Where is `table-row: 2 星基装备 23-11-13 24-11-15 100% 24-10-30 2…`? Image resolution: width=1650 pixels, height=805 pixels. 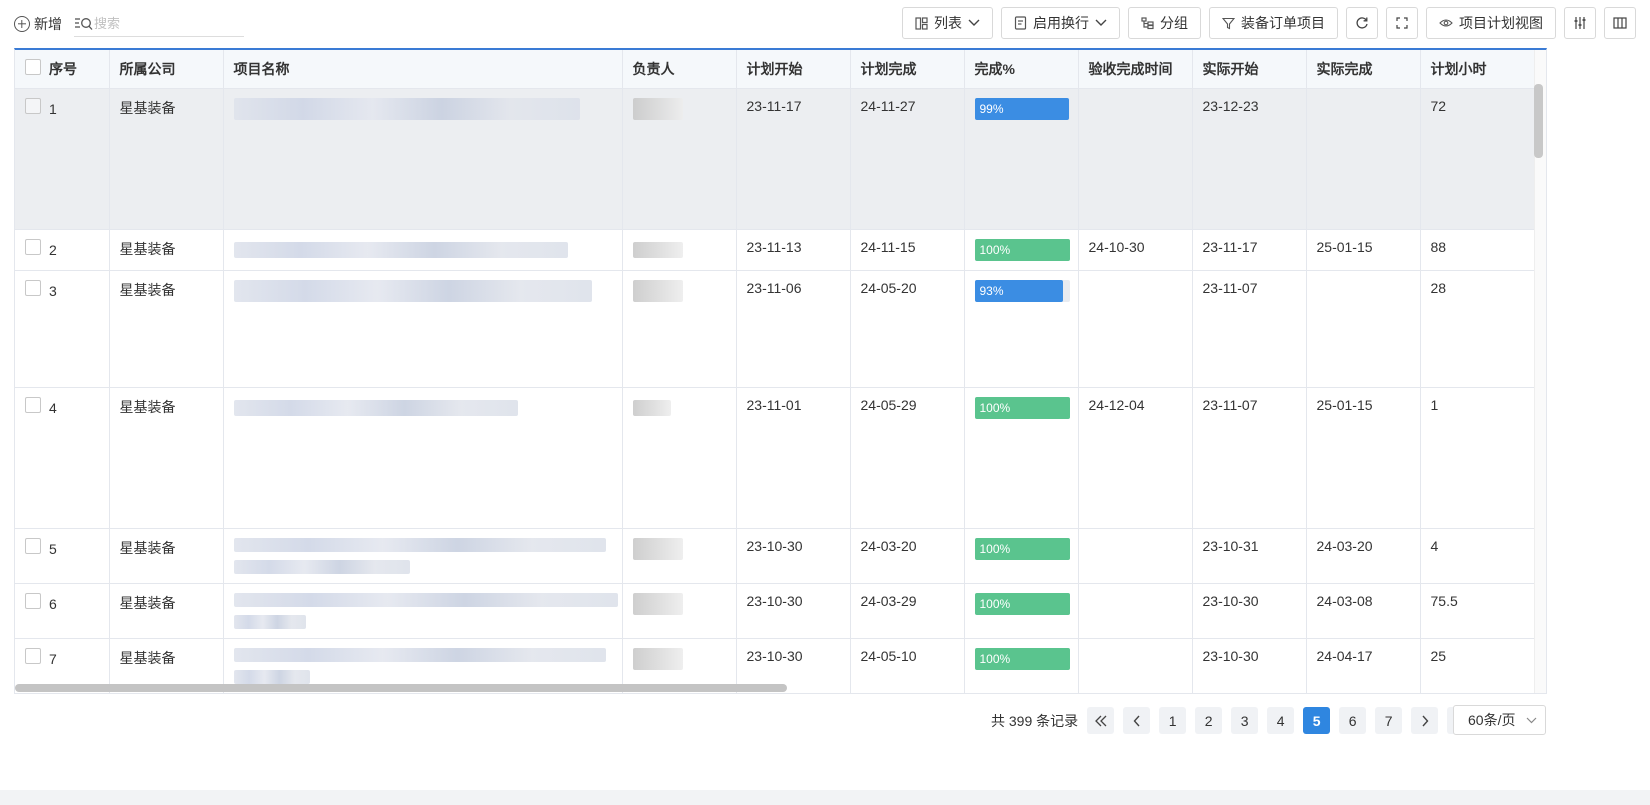
table-row: 2 星基装备 23-11-13 24-11-15 100% 24-10-30 2… is located at coordinates (780, 250).